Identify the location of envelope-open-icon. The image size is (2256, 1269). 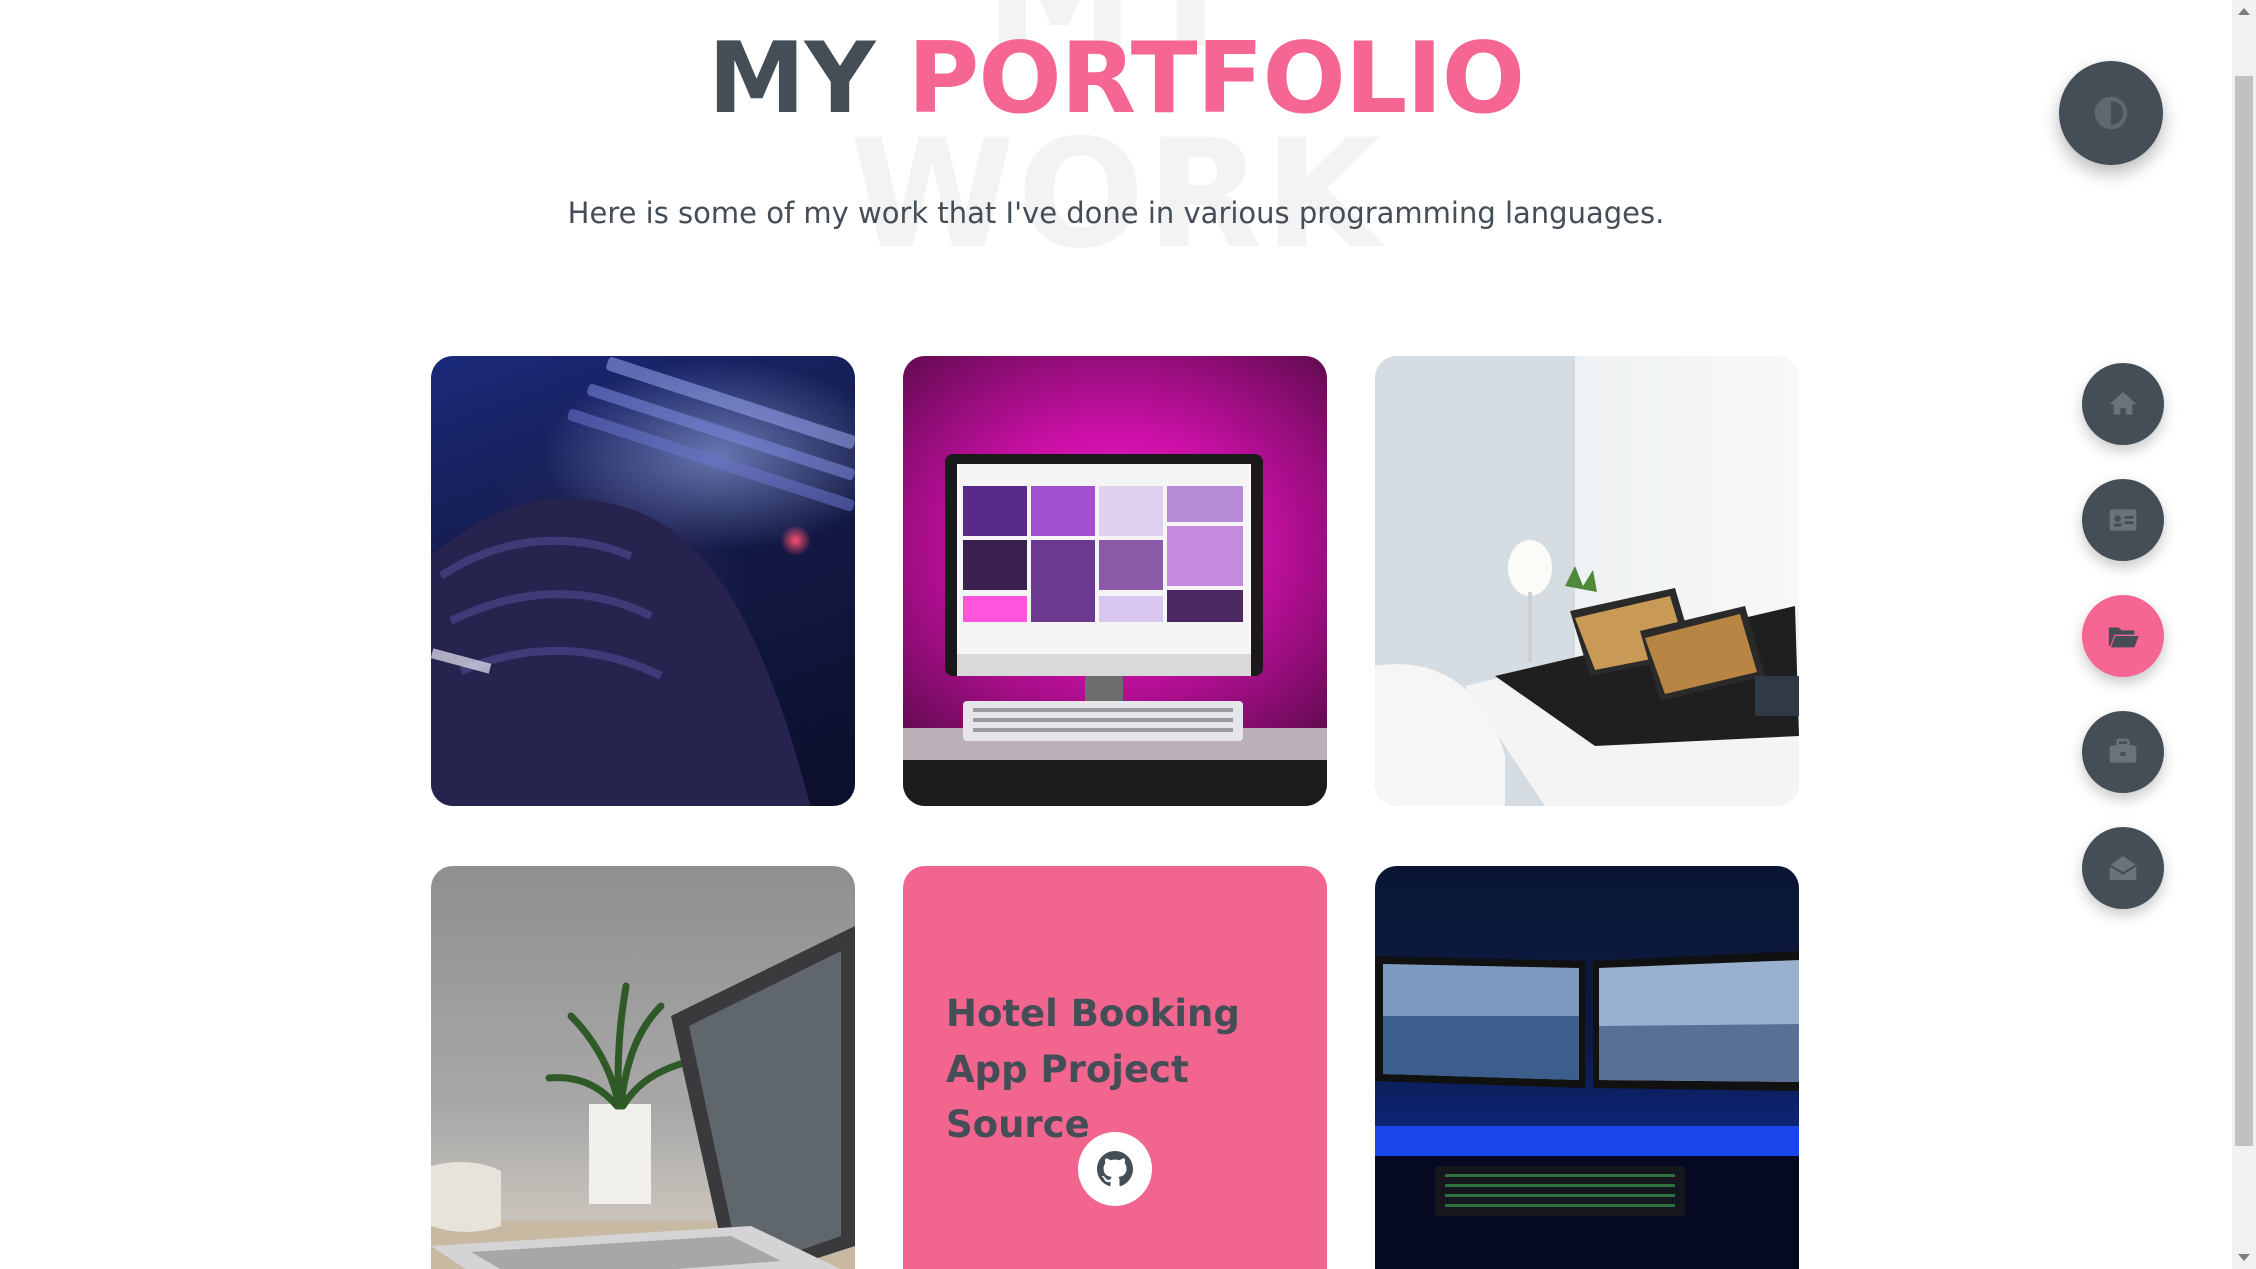
(2123, 868).